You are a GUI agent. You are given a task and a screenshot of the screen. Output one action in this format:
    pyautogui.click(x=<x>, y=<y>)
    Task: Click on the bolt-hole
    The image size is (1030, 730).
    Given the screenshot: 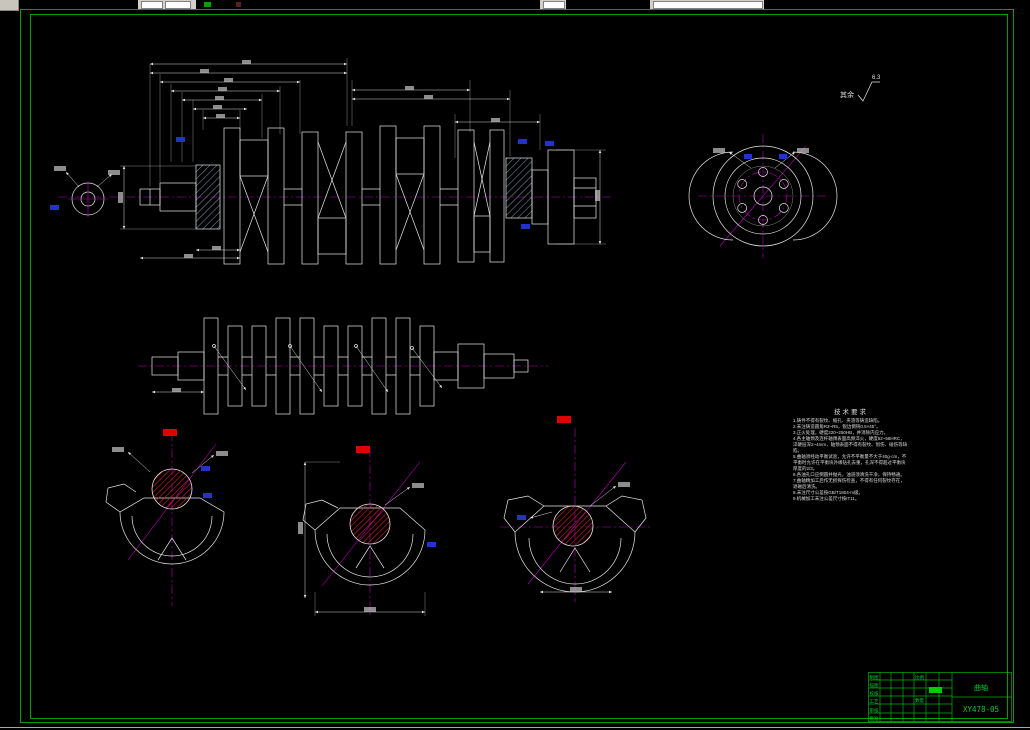 What is the action you would take?
    pyautogui.click(x=742, y=208)
    